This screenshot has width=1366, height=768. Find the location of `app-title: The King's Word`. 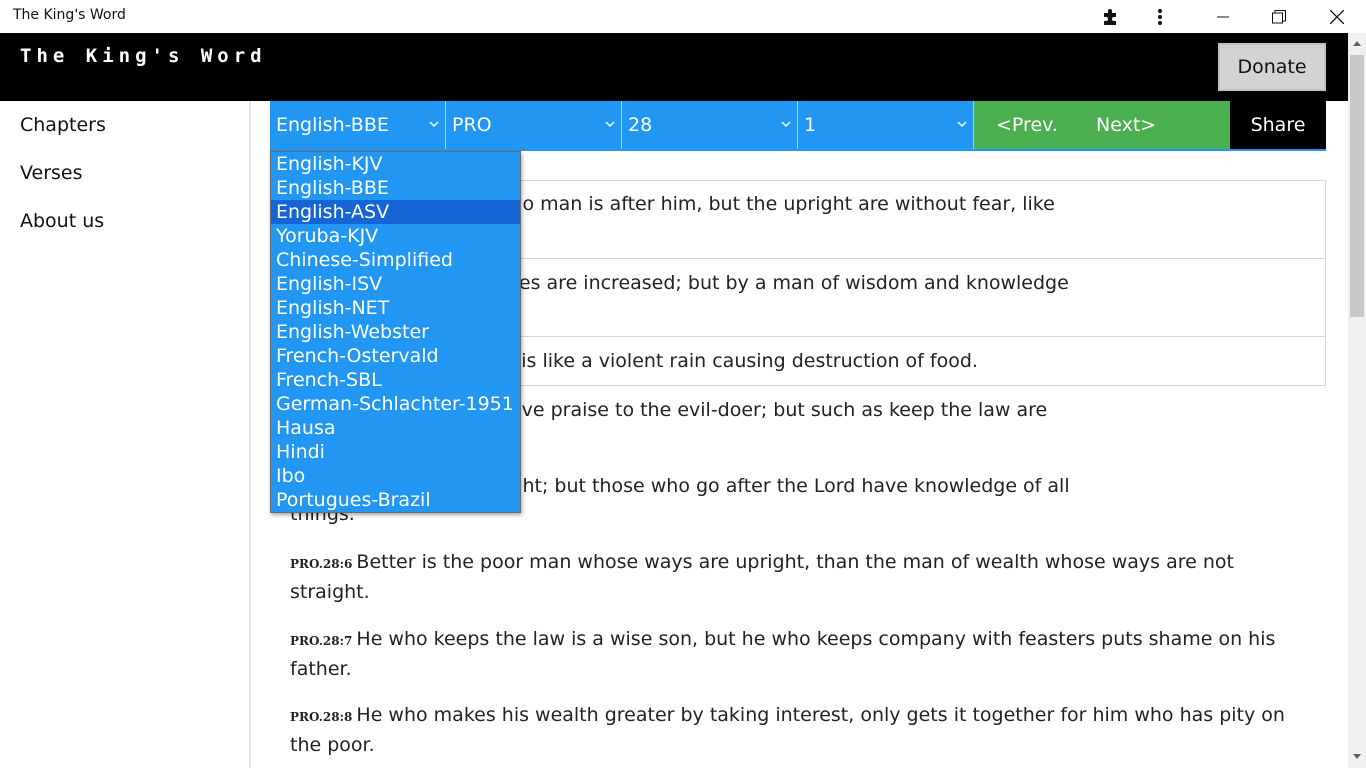

app-title: The King's Word is located at coordinates (143, 56).